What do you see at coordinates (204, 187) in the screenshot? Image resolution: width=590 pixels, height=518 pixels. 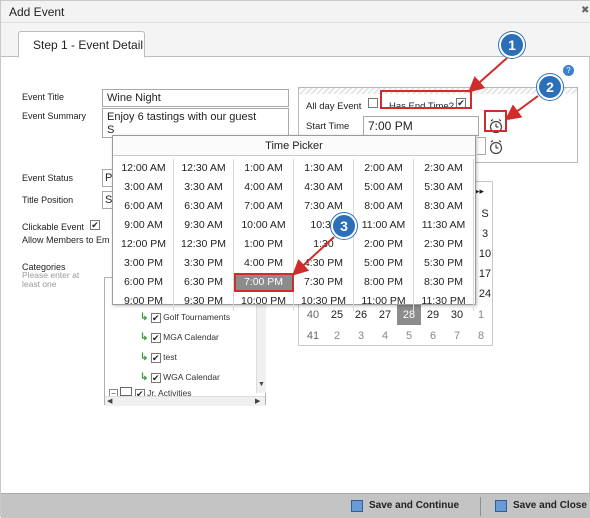 I see `time-option: 3:30 AM` at bounding box center [204, 187].